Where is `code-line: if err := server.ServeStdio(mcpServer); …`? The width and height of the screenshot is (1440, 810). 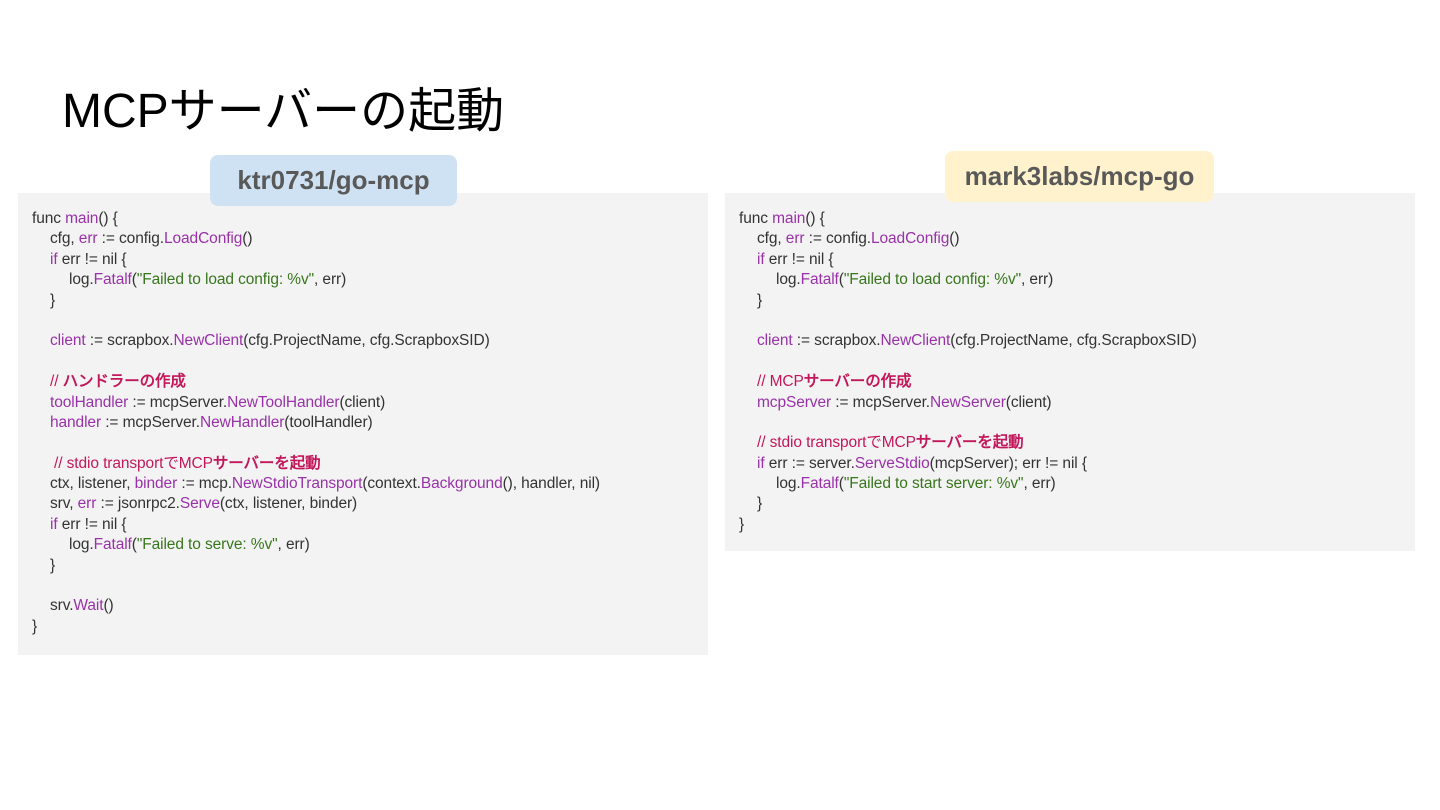
code-line: if err := server.ServeStdio(mcpServer); … is located at coordinates (1070, 464).